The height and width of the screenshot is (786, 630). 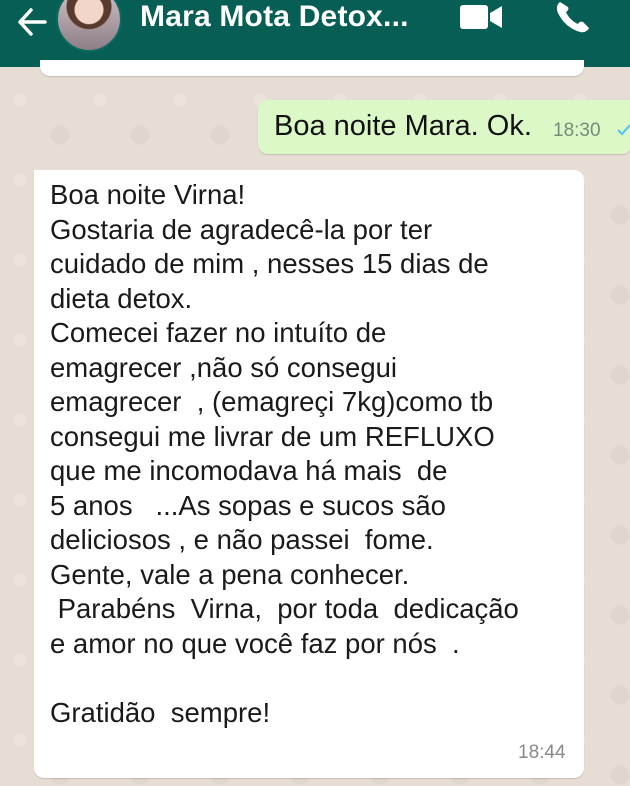 What do you see at coordinates (248, 505) in the screenshot?
I see `message-line: 5 anos ...As sopas e sucos são` at bounding box center [248, 505].